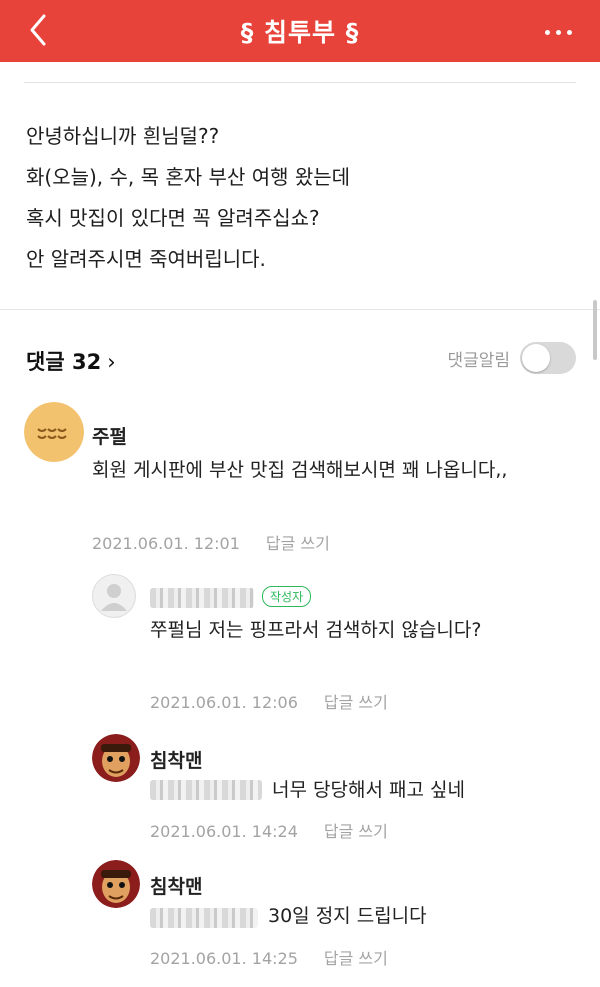 This screenshot has width=600, height=987. What do you see at coordinates (146, 259) in the screenshot?
I see `post-line: 안 알려주시면 죽여버립니다.` at bounding box center [146, 259].